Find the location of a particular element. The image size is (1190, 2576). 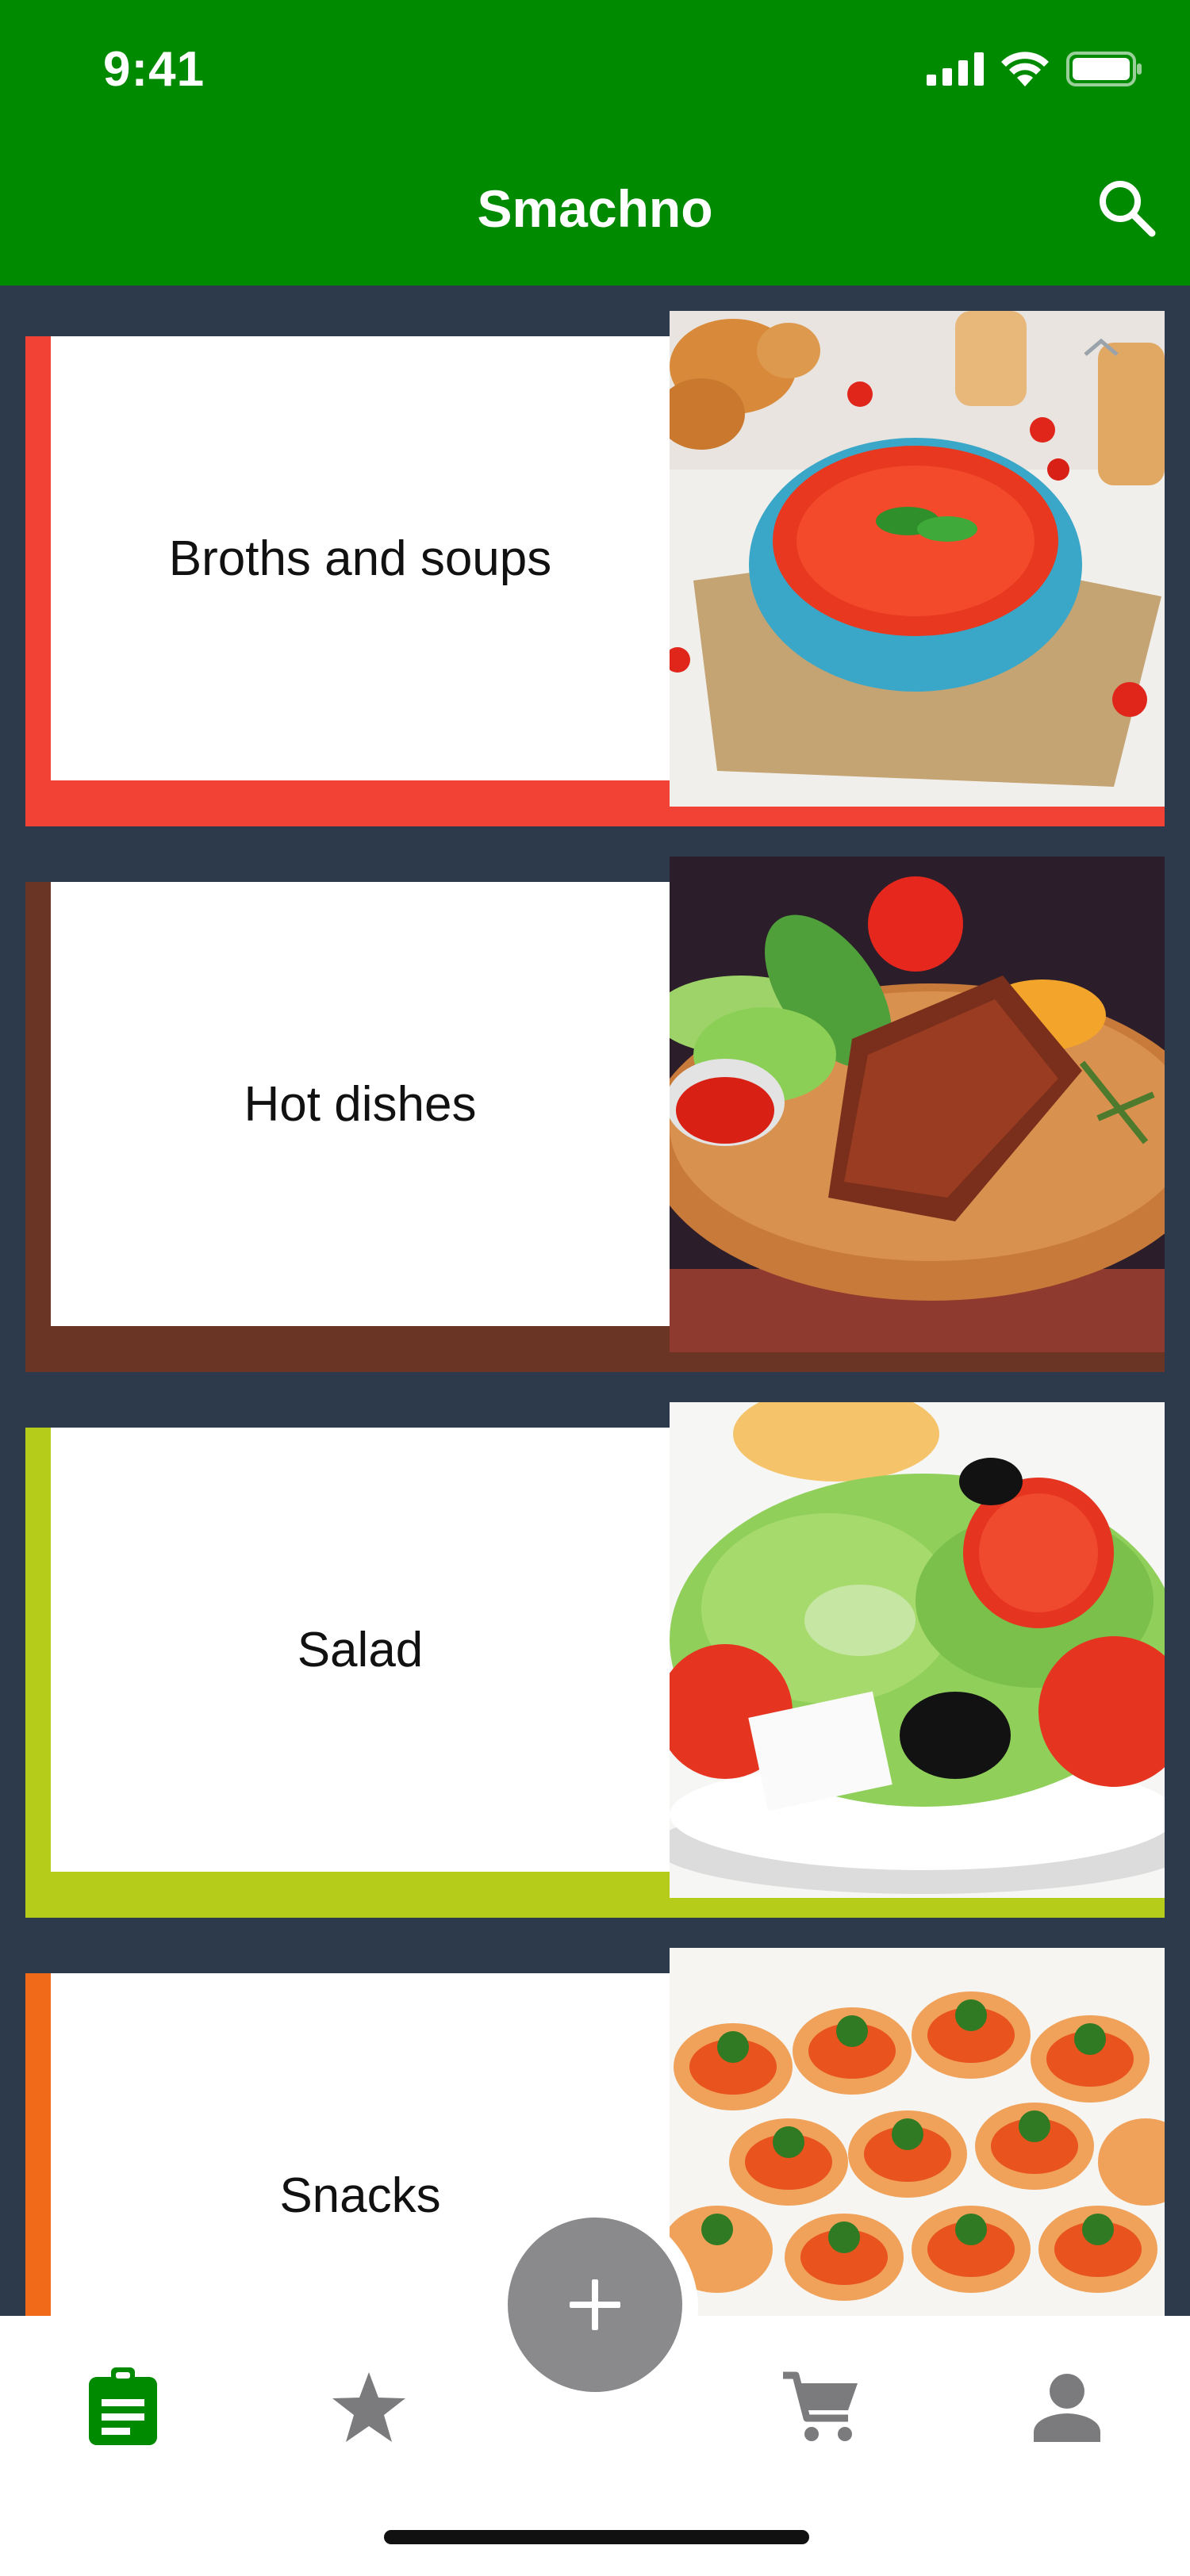

app-title: Smachno is located at coordinates (595, 209).